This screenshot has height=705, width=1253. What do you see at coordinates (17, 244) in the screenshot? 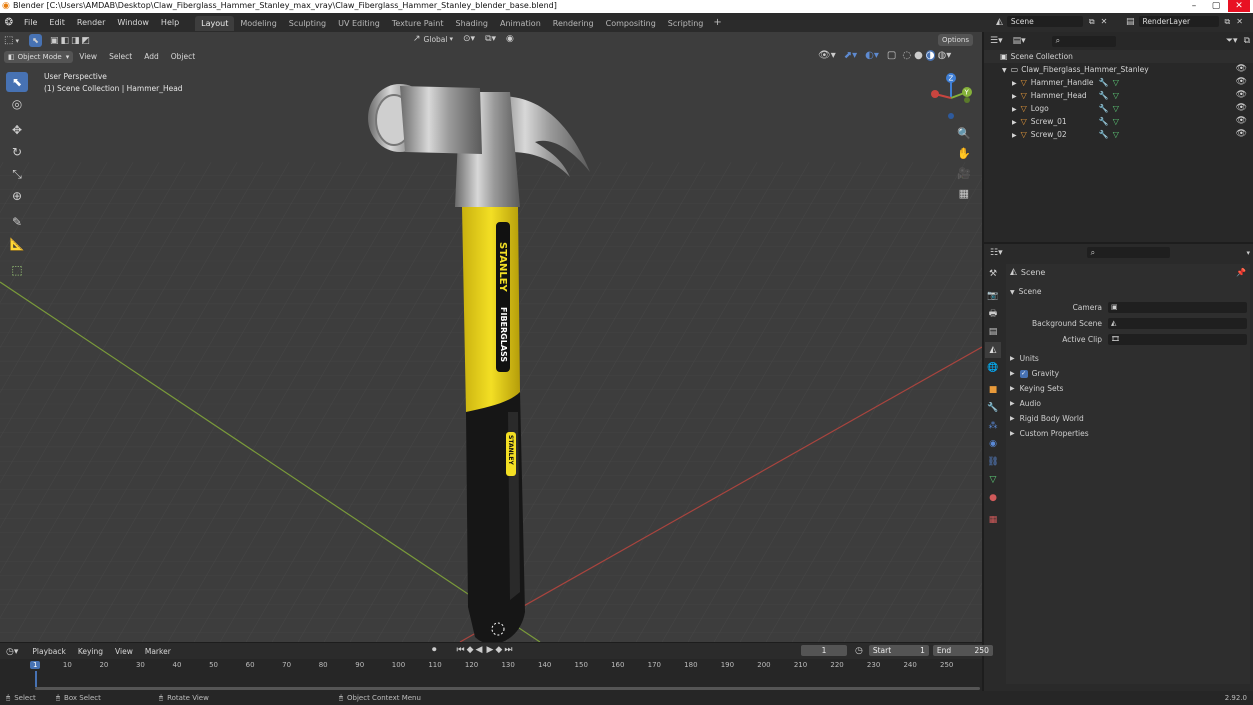
I see `measure-tool-icon: 📐` at bounding box center [17, 244].